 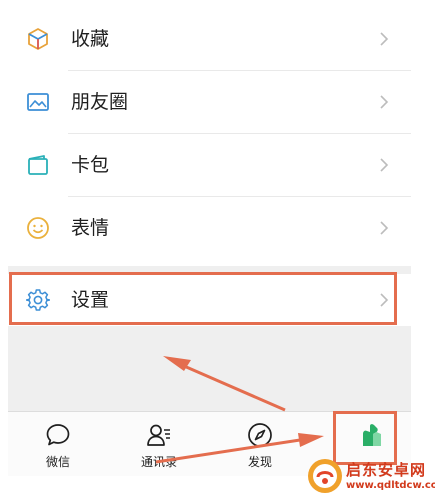 What do you see at coordinates (260, 435) in the screenshot?
I see `compass-icon` at bounding box center [260, 435].